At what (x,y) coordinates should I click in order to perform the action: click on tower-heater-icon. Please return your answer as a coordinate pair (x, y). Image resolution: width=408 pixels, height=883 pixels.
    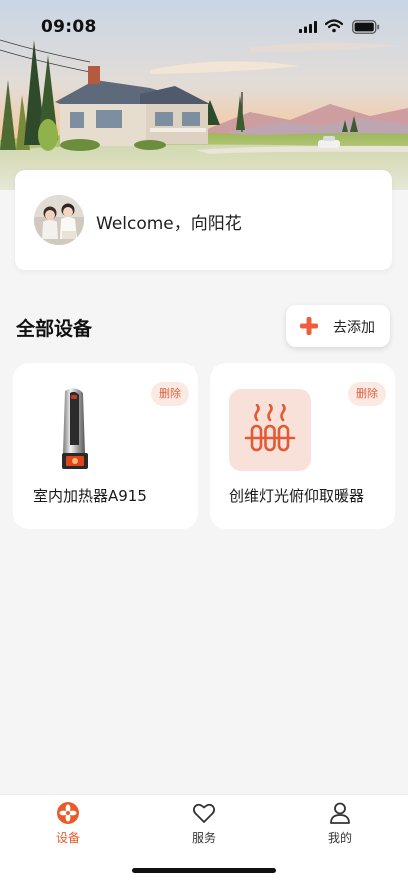
    Looking at the image, I should click on (75, 432).